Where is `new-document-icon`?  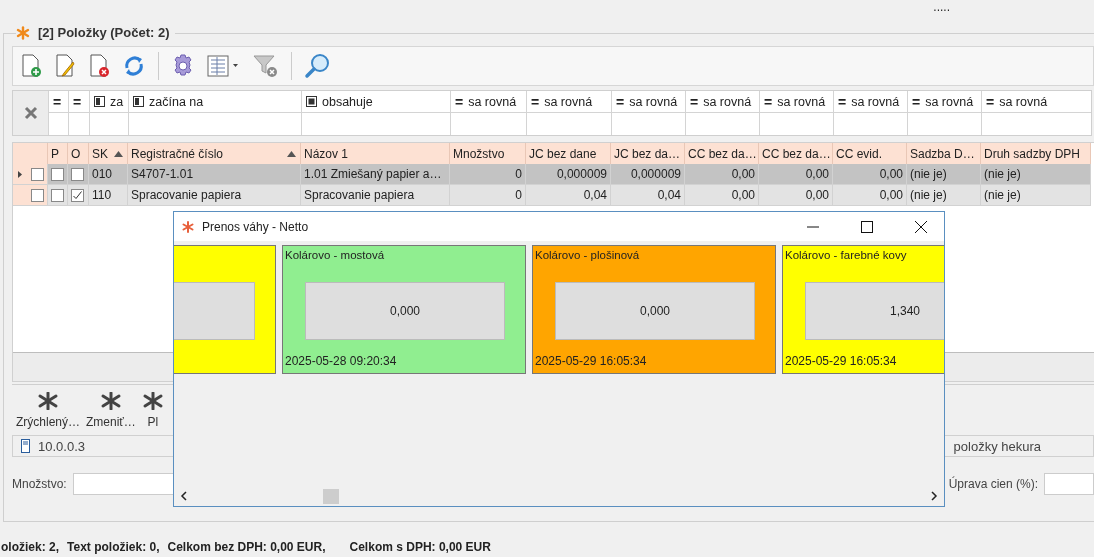
new-document-icon is located at coordinates (31, 66).